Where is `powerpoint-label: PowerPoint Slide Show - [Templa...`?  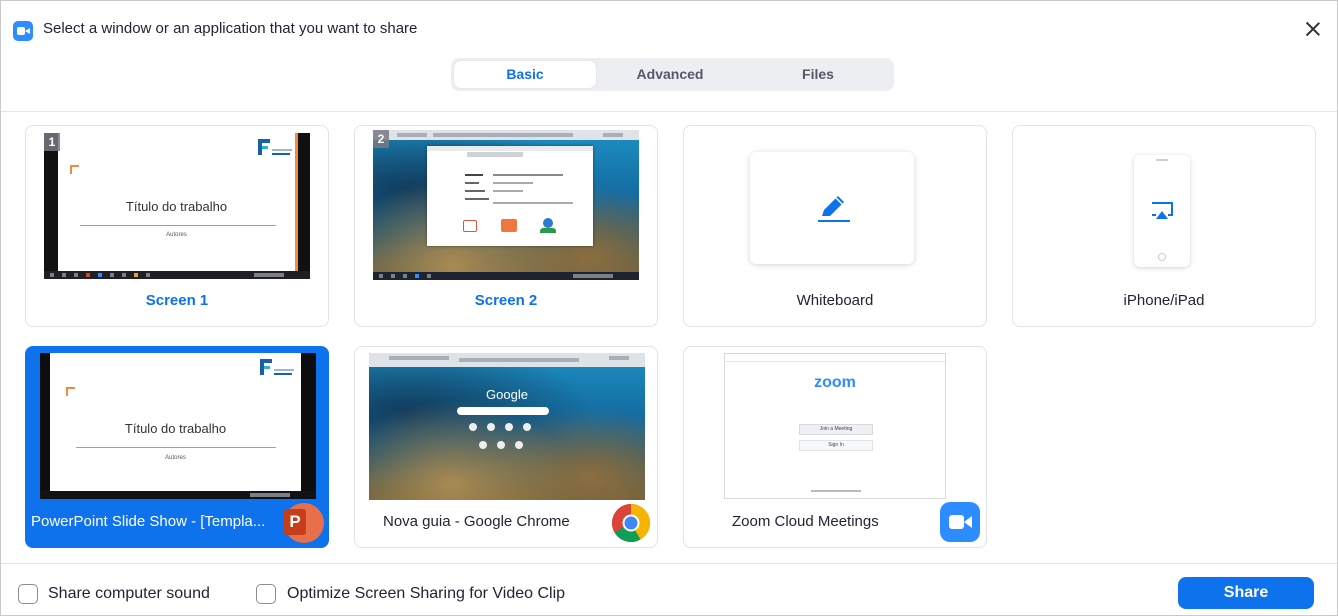 powerpoint-label: PowerPoint Slide Show - [Templa... is located at coordinates (148, 521).